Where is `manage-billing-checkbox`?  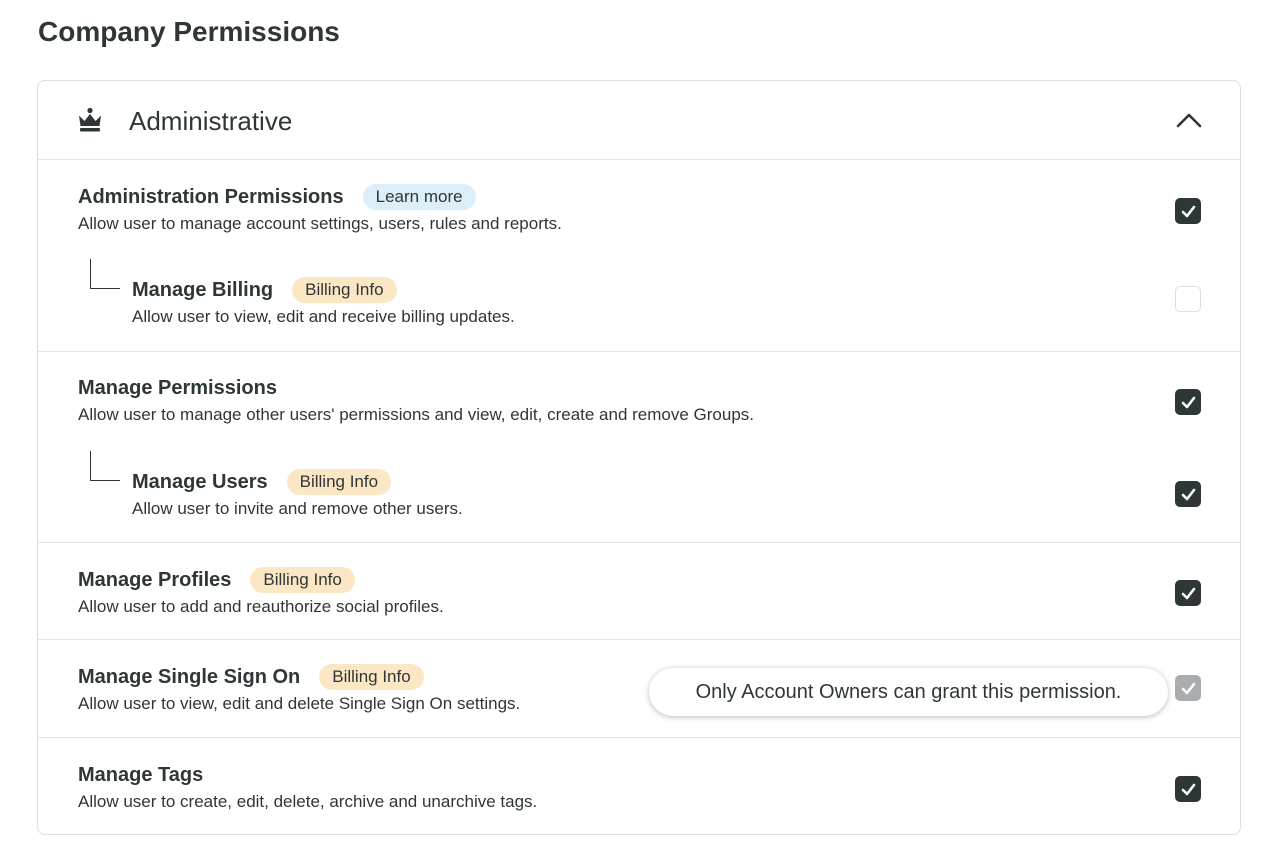 manage-billing-checkbox is located at coordinates (1188, 299).